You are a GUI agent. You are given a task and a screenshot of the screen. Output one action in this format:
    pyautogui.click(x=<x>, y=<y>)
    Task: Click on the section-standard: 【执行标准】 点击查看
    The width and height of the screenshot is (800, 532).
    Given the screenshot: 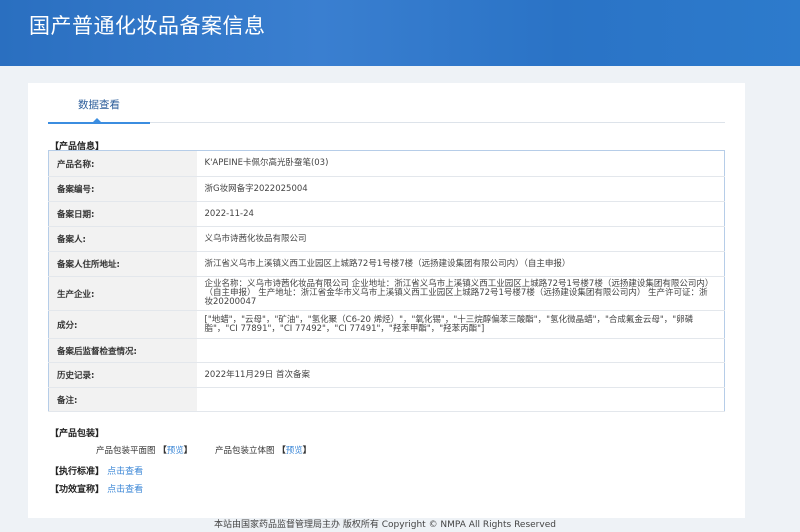 What is the action you would take?
    pyautogui.click(x=96, y=470)
    